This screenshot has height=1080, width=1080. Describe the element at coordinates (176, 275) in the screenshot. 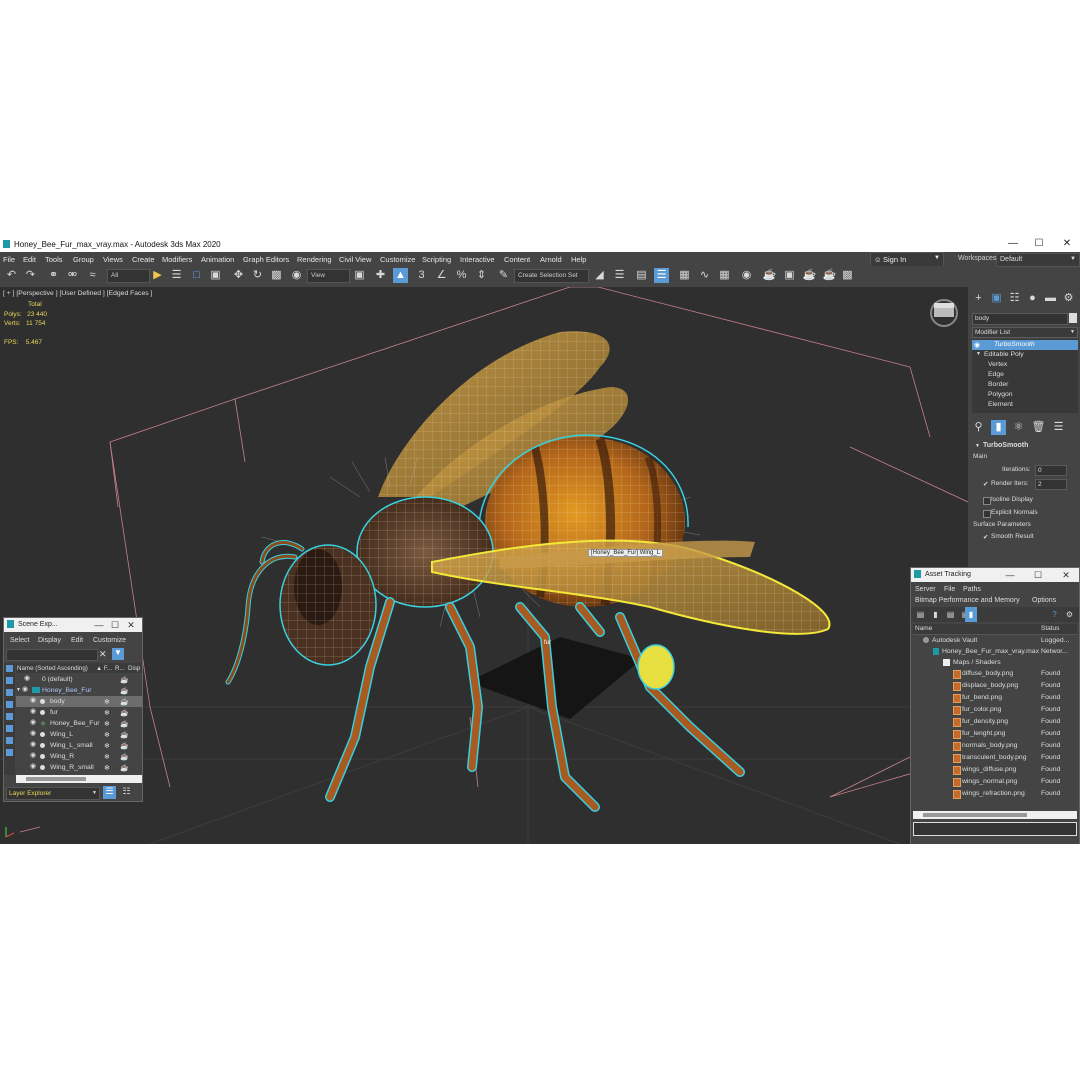

I see `select-by-name-icon: ☰` at that location.